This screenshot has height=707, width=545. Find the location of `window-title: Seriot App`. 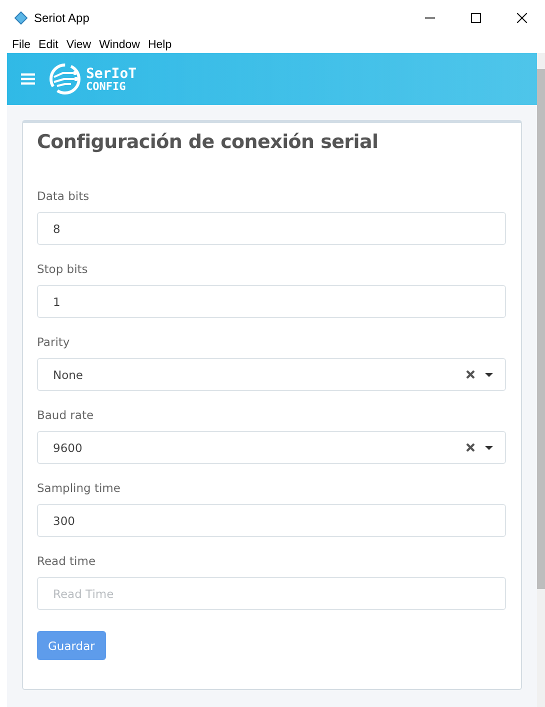

window-title: Seriot App is located at coordinates (62, 18).